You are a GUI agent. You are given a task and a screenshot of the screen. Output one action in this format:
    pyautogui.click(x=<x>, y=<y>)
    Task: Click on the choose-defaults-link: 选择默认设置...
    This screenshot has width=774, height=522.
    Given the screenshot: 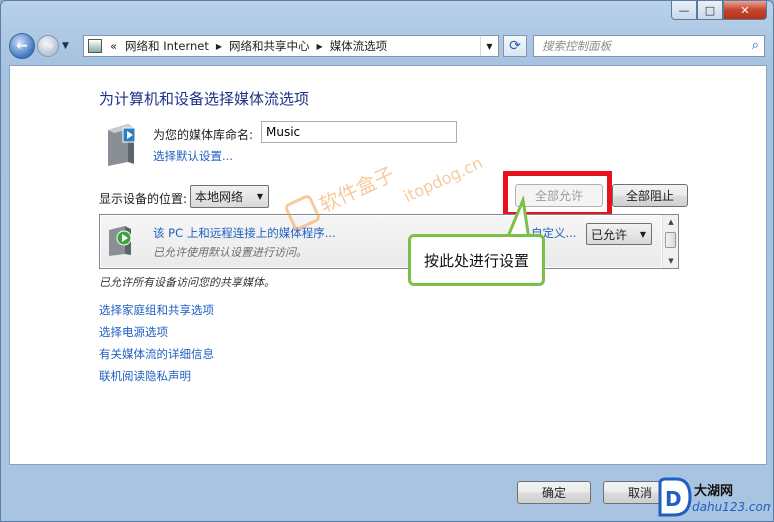 What is the action you would take?
    pyautogui.click(x=193, y=156)
    